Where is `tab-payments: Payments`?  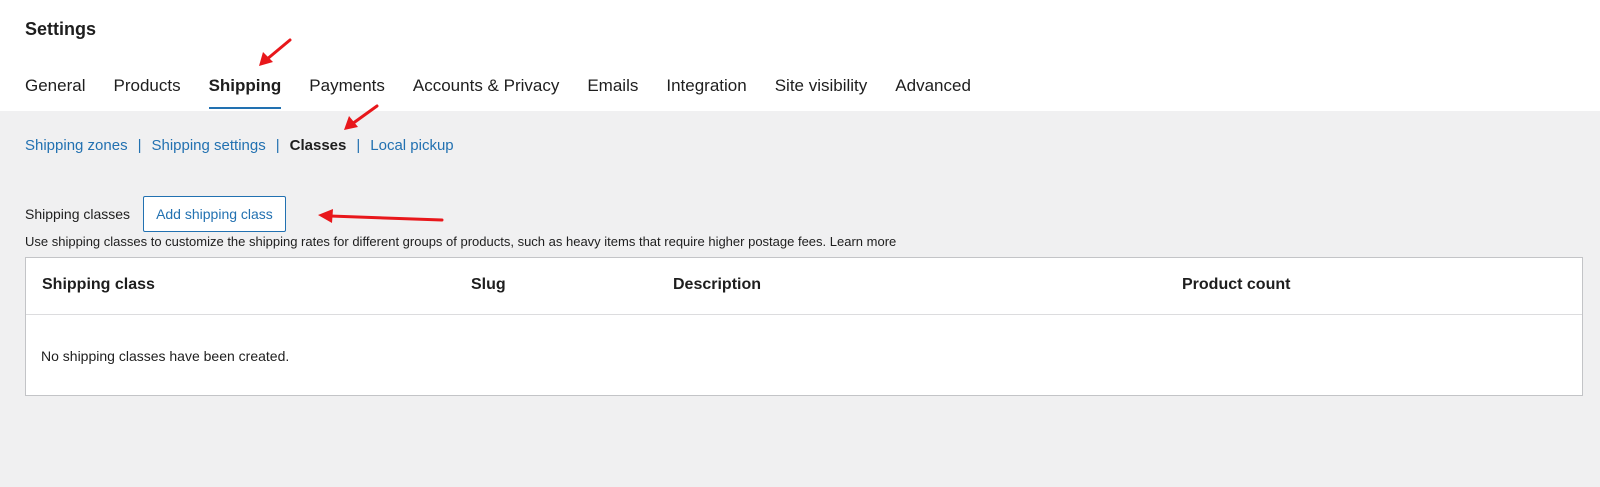
tab-payments: Payments is located at coordinates (347, 92).